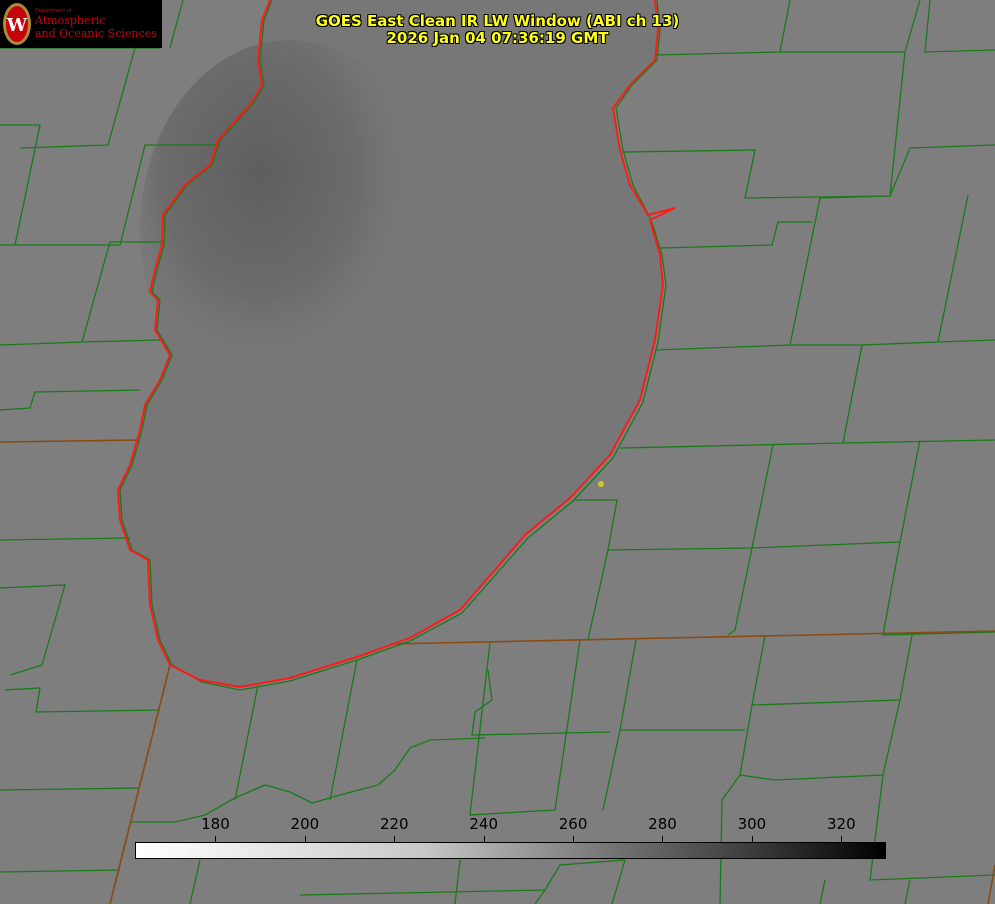  What do you see at coordinates (601, 484) in the screenshot?
I see `location-marker` at bounding box center [601, 484].